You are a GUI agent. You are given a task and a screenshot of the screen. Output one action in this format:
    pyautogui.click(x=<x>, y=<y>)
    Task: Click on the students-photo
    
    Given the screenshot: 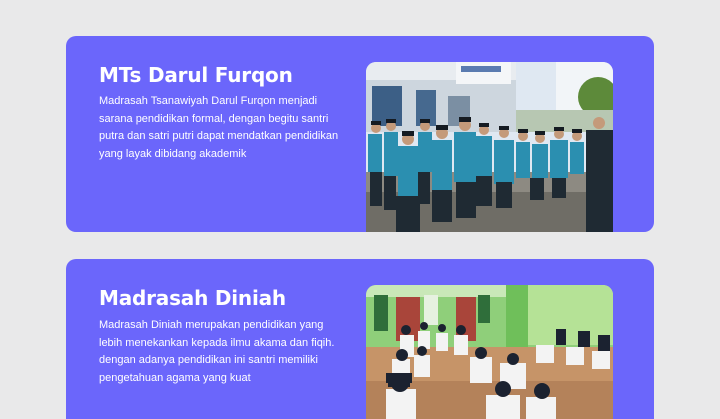 What is the action you would take?
    pyautogui.click(x=489, y=147)
    